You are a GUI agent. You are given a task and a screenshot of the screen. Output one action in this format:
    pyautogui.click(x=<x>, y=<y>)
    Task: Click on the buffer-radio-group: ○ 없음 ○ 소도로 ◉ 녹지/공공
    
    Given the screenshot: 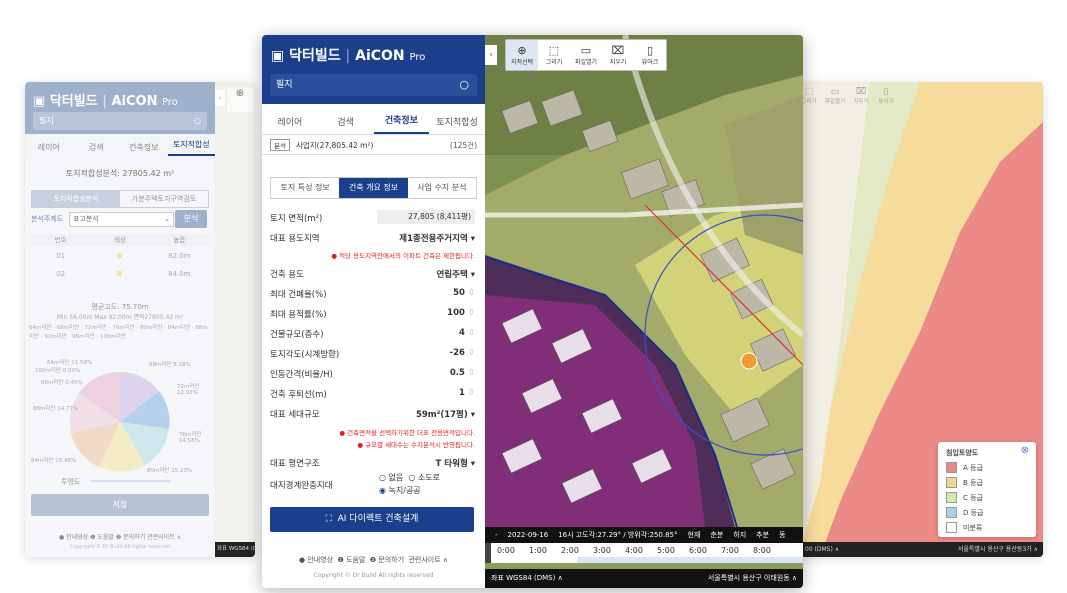 What is the action you would take?
    pyautogui.click(x=409, y=484)
    